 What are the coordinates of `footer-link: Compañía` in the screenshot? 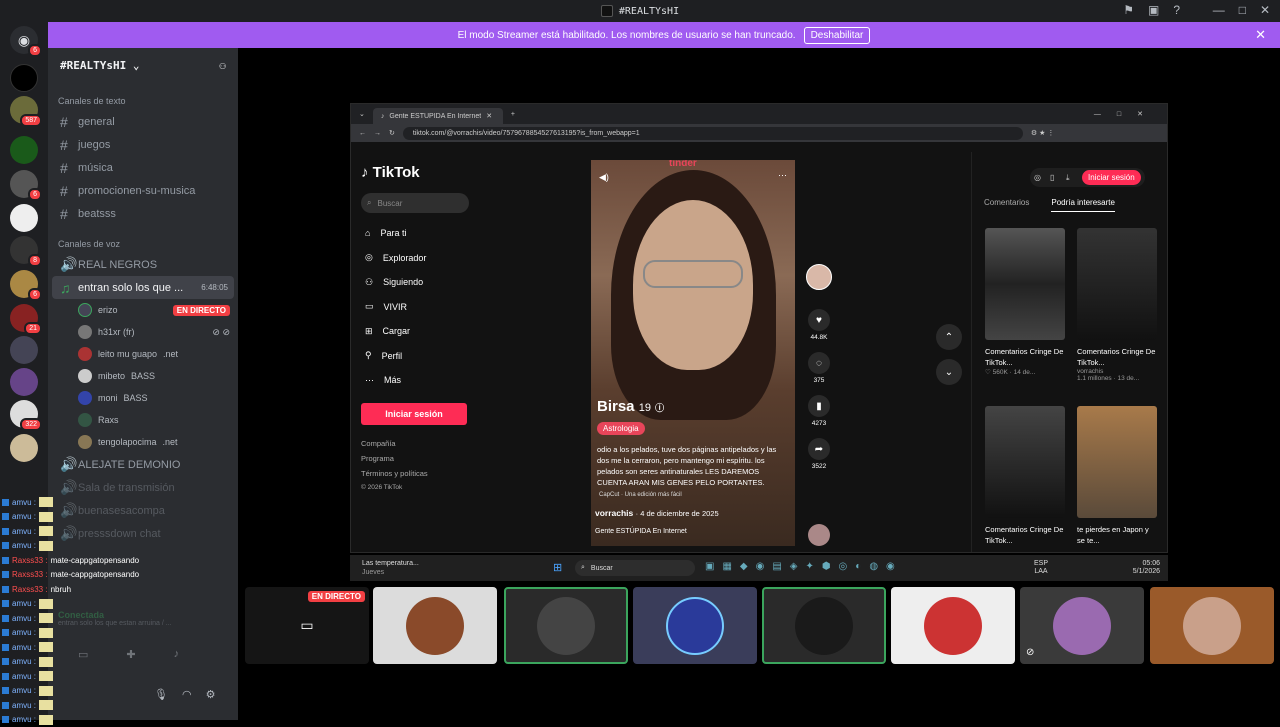 It's located at (416, 446).